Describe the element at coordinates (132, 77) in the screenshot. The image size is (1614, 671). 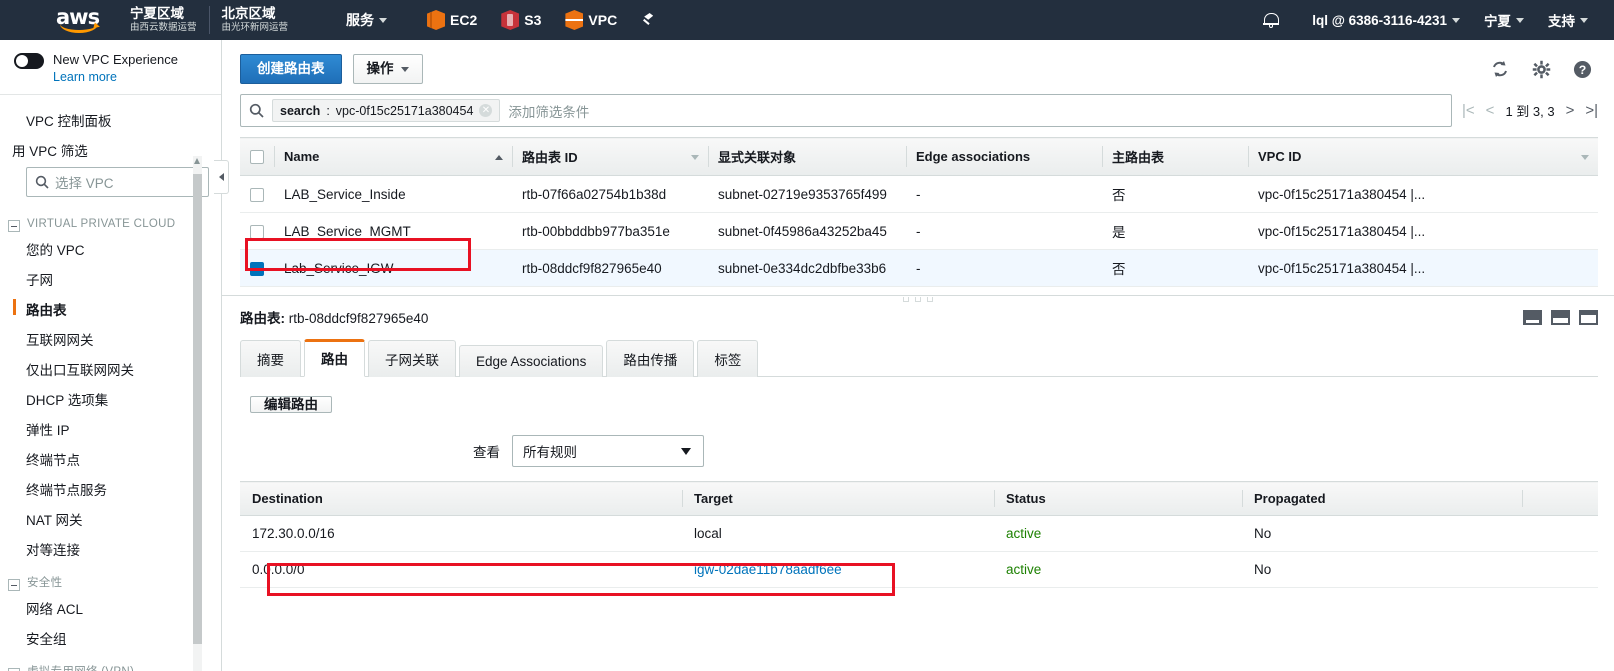
I see `learn-more-link: Learn more` at that location.